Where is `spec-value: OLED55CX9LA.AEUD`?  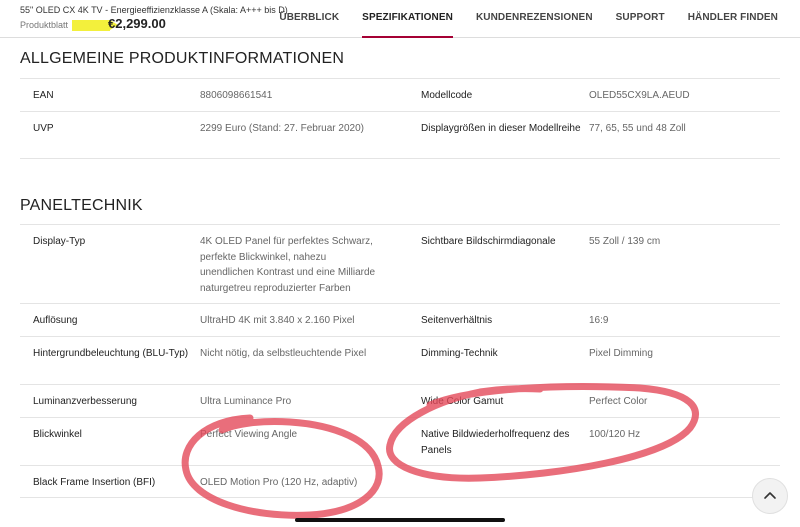
spec-value: OLED55CX9LA.AEUD is located at coordinates (639, 95).